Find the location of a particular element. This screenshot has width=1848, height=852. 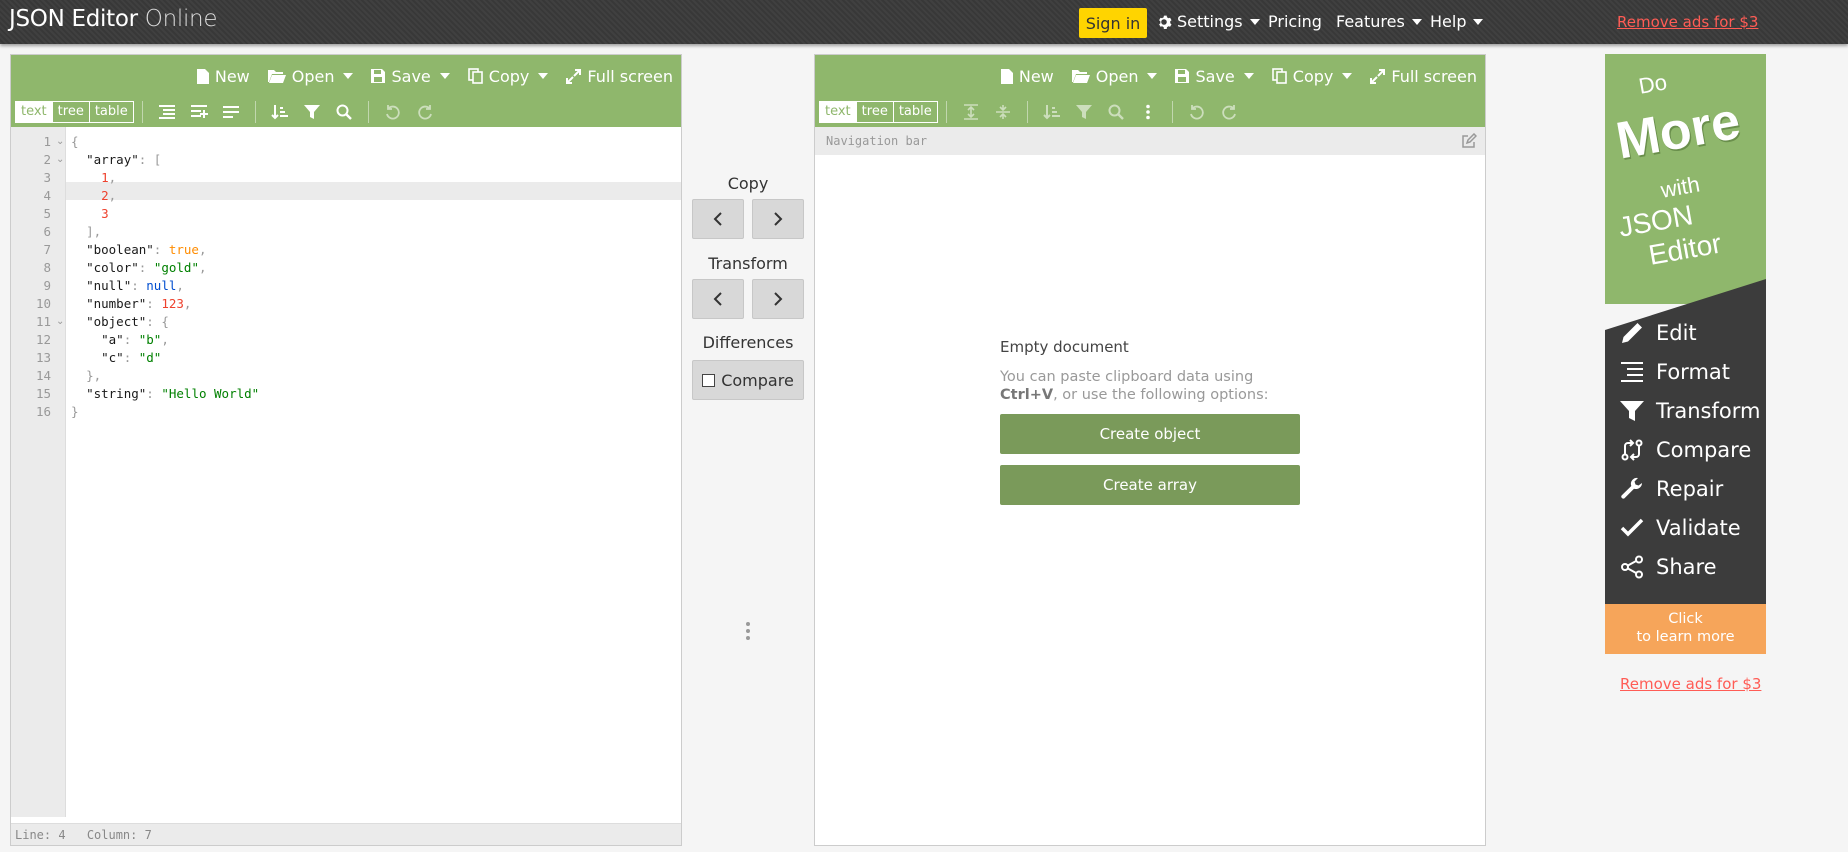

code-line: }, is located at coordinates (94, 375).